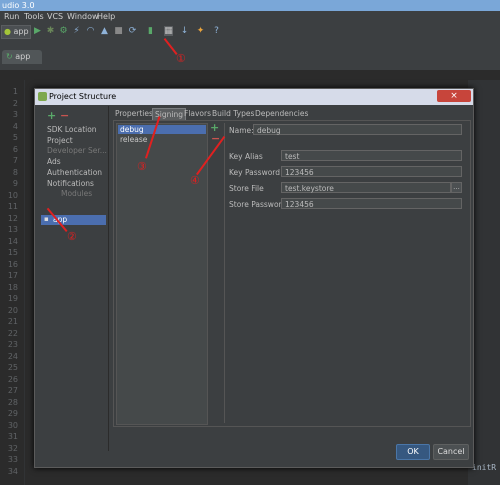 Image resolution: width=500 pixels, height=485 pixels. I want to click on line-number: 22, so click(12, 333).